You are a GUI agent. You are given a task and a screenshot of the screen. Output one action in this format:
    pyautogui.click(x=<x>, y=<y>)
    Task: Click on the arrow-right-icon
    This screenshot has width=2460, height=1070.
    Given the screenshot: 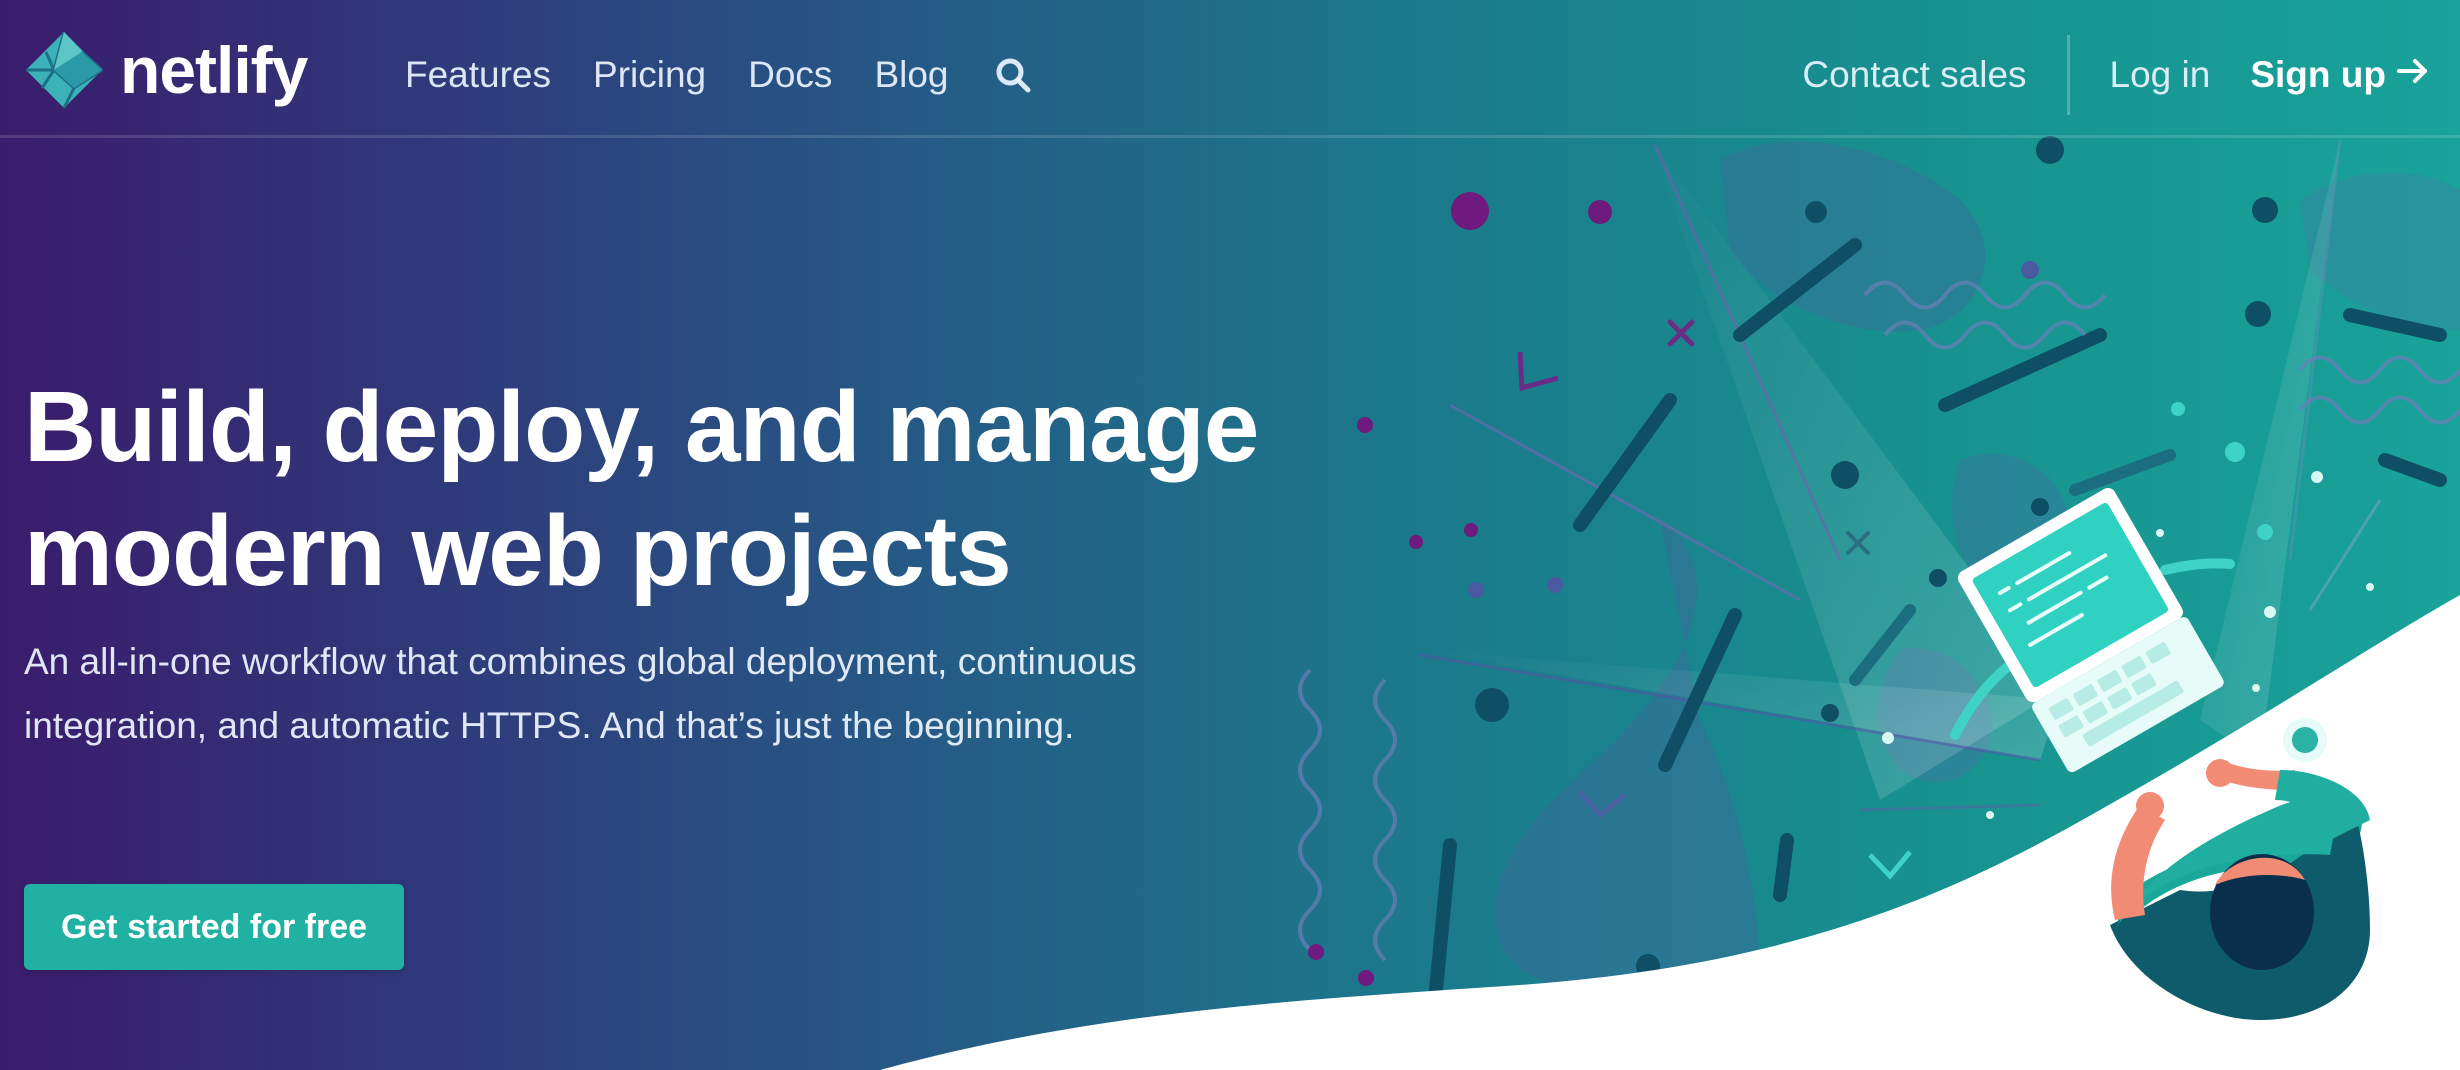 What is the action you would take?
    pyautogui.click(x=2413, y=75)
    